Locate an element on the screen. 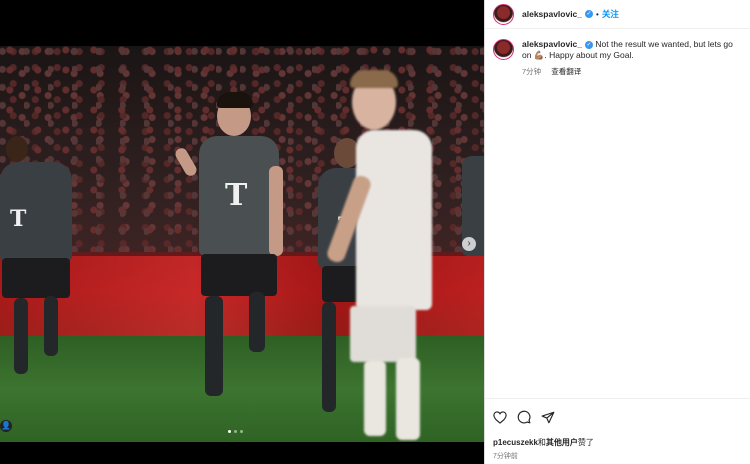  player-celebrating: T is located at coordinates (237, 264).